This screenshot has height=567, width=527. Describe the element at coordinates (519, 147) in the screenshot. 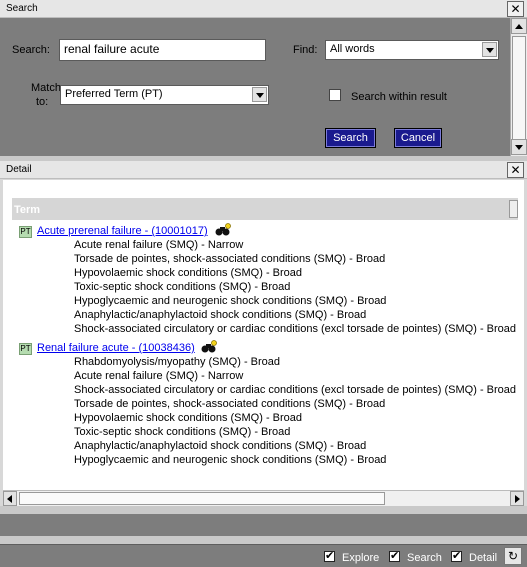

I see `scroll-down-icon` at that location.